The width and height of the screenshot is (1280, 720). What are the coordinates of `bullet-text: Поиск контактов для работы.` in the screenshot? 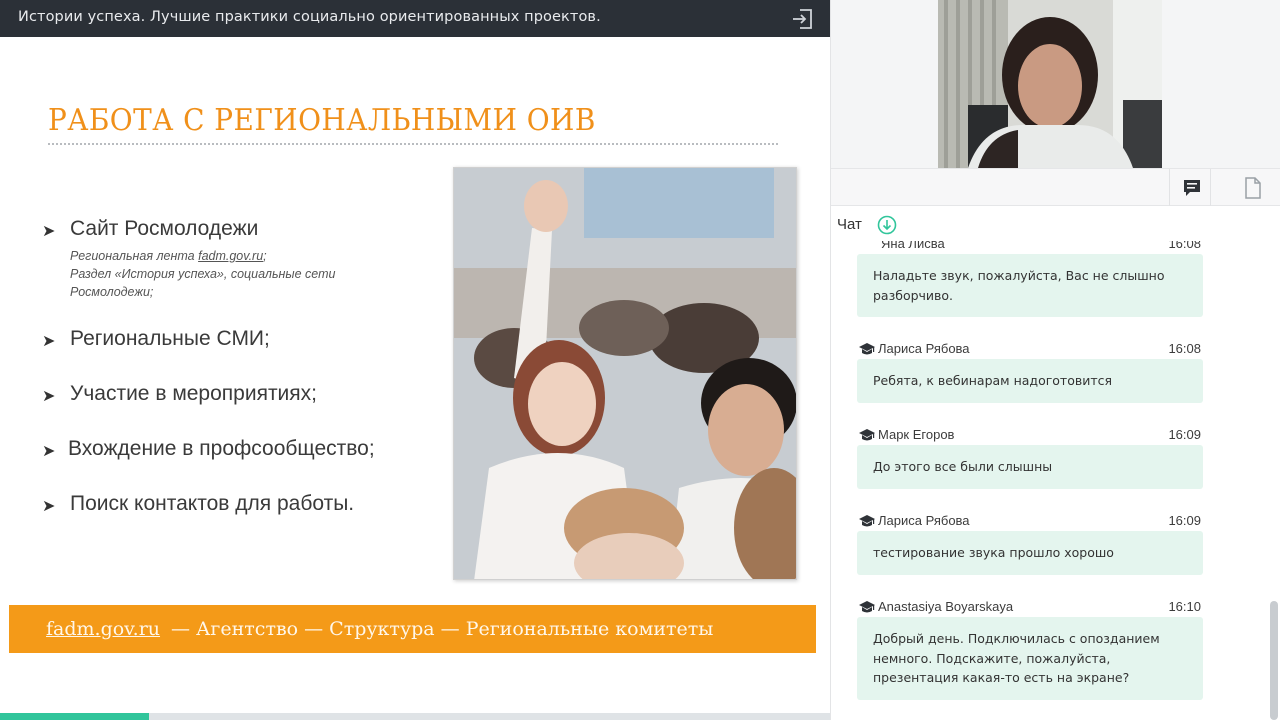 It's located at (212, 503).